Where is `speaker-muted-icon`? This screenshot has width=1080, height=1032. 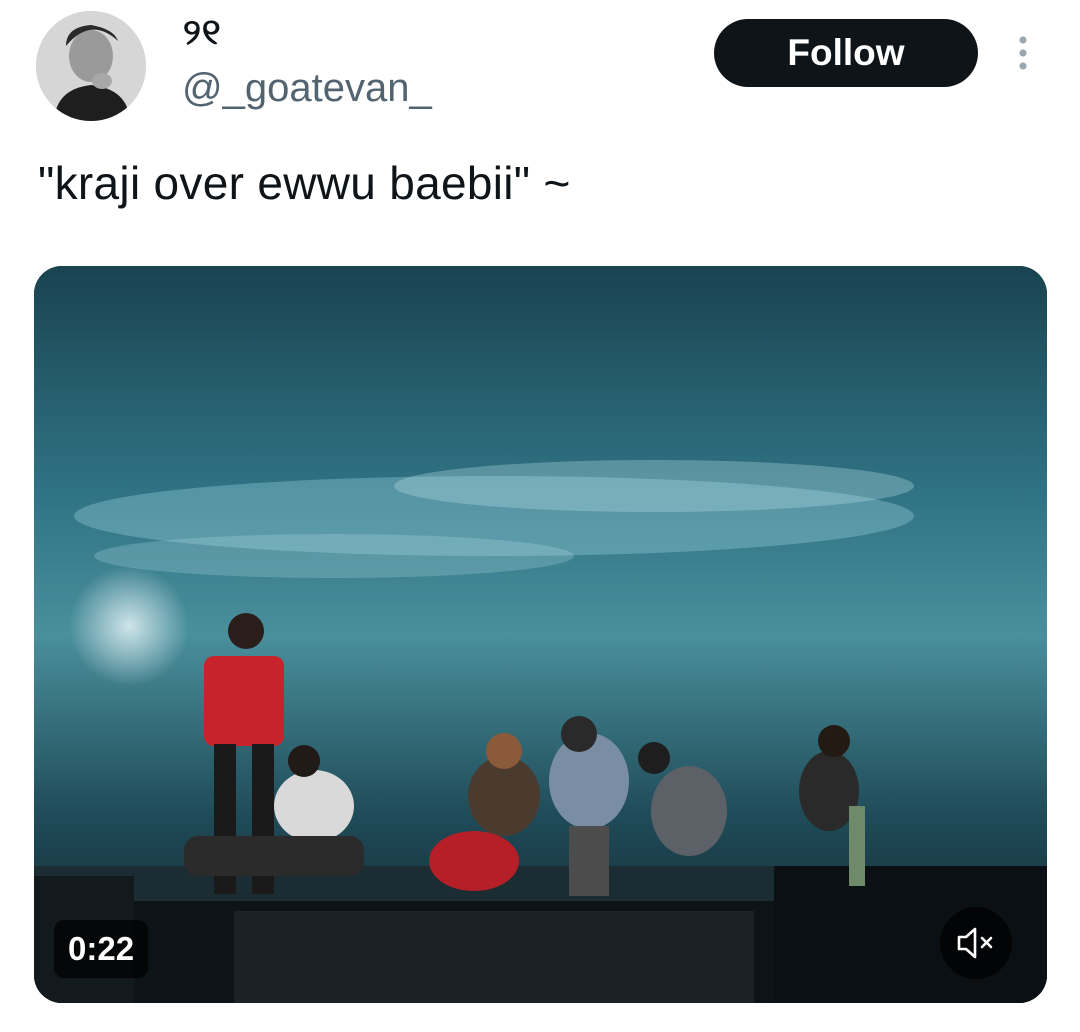 speaker-muted-icon is located at coordinates (975, 943).